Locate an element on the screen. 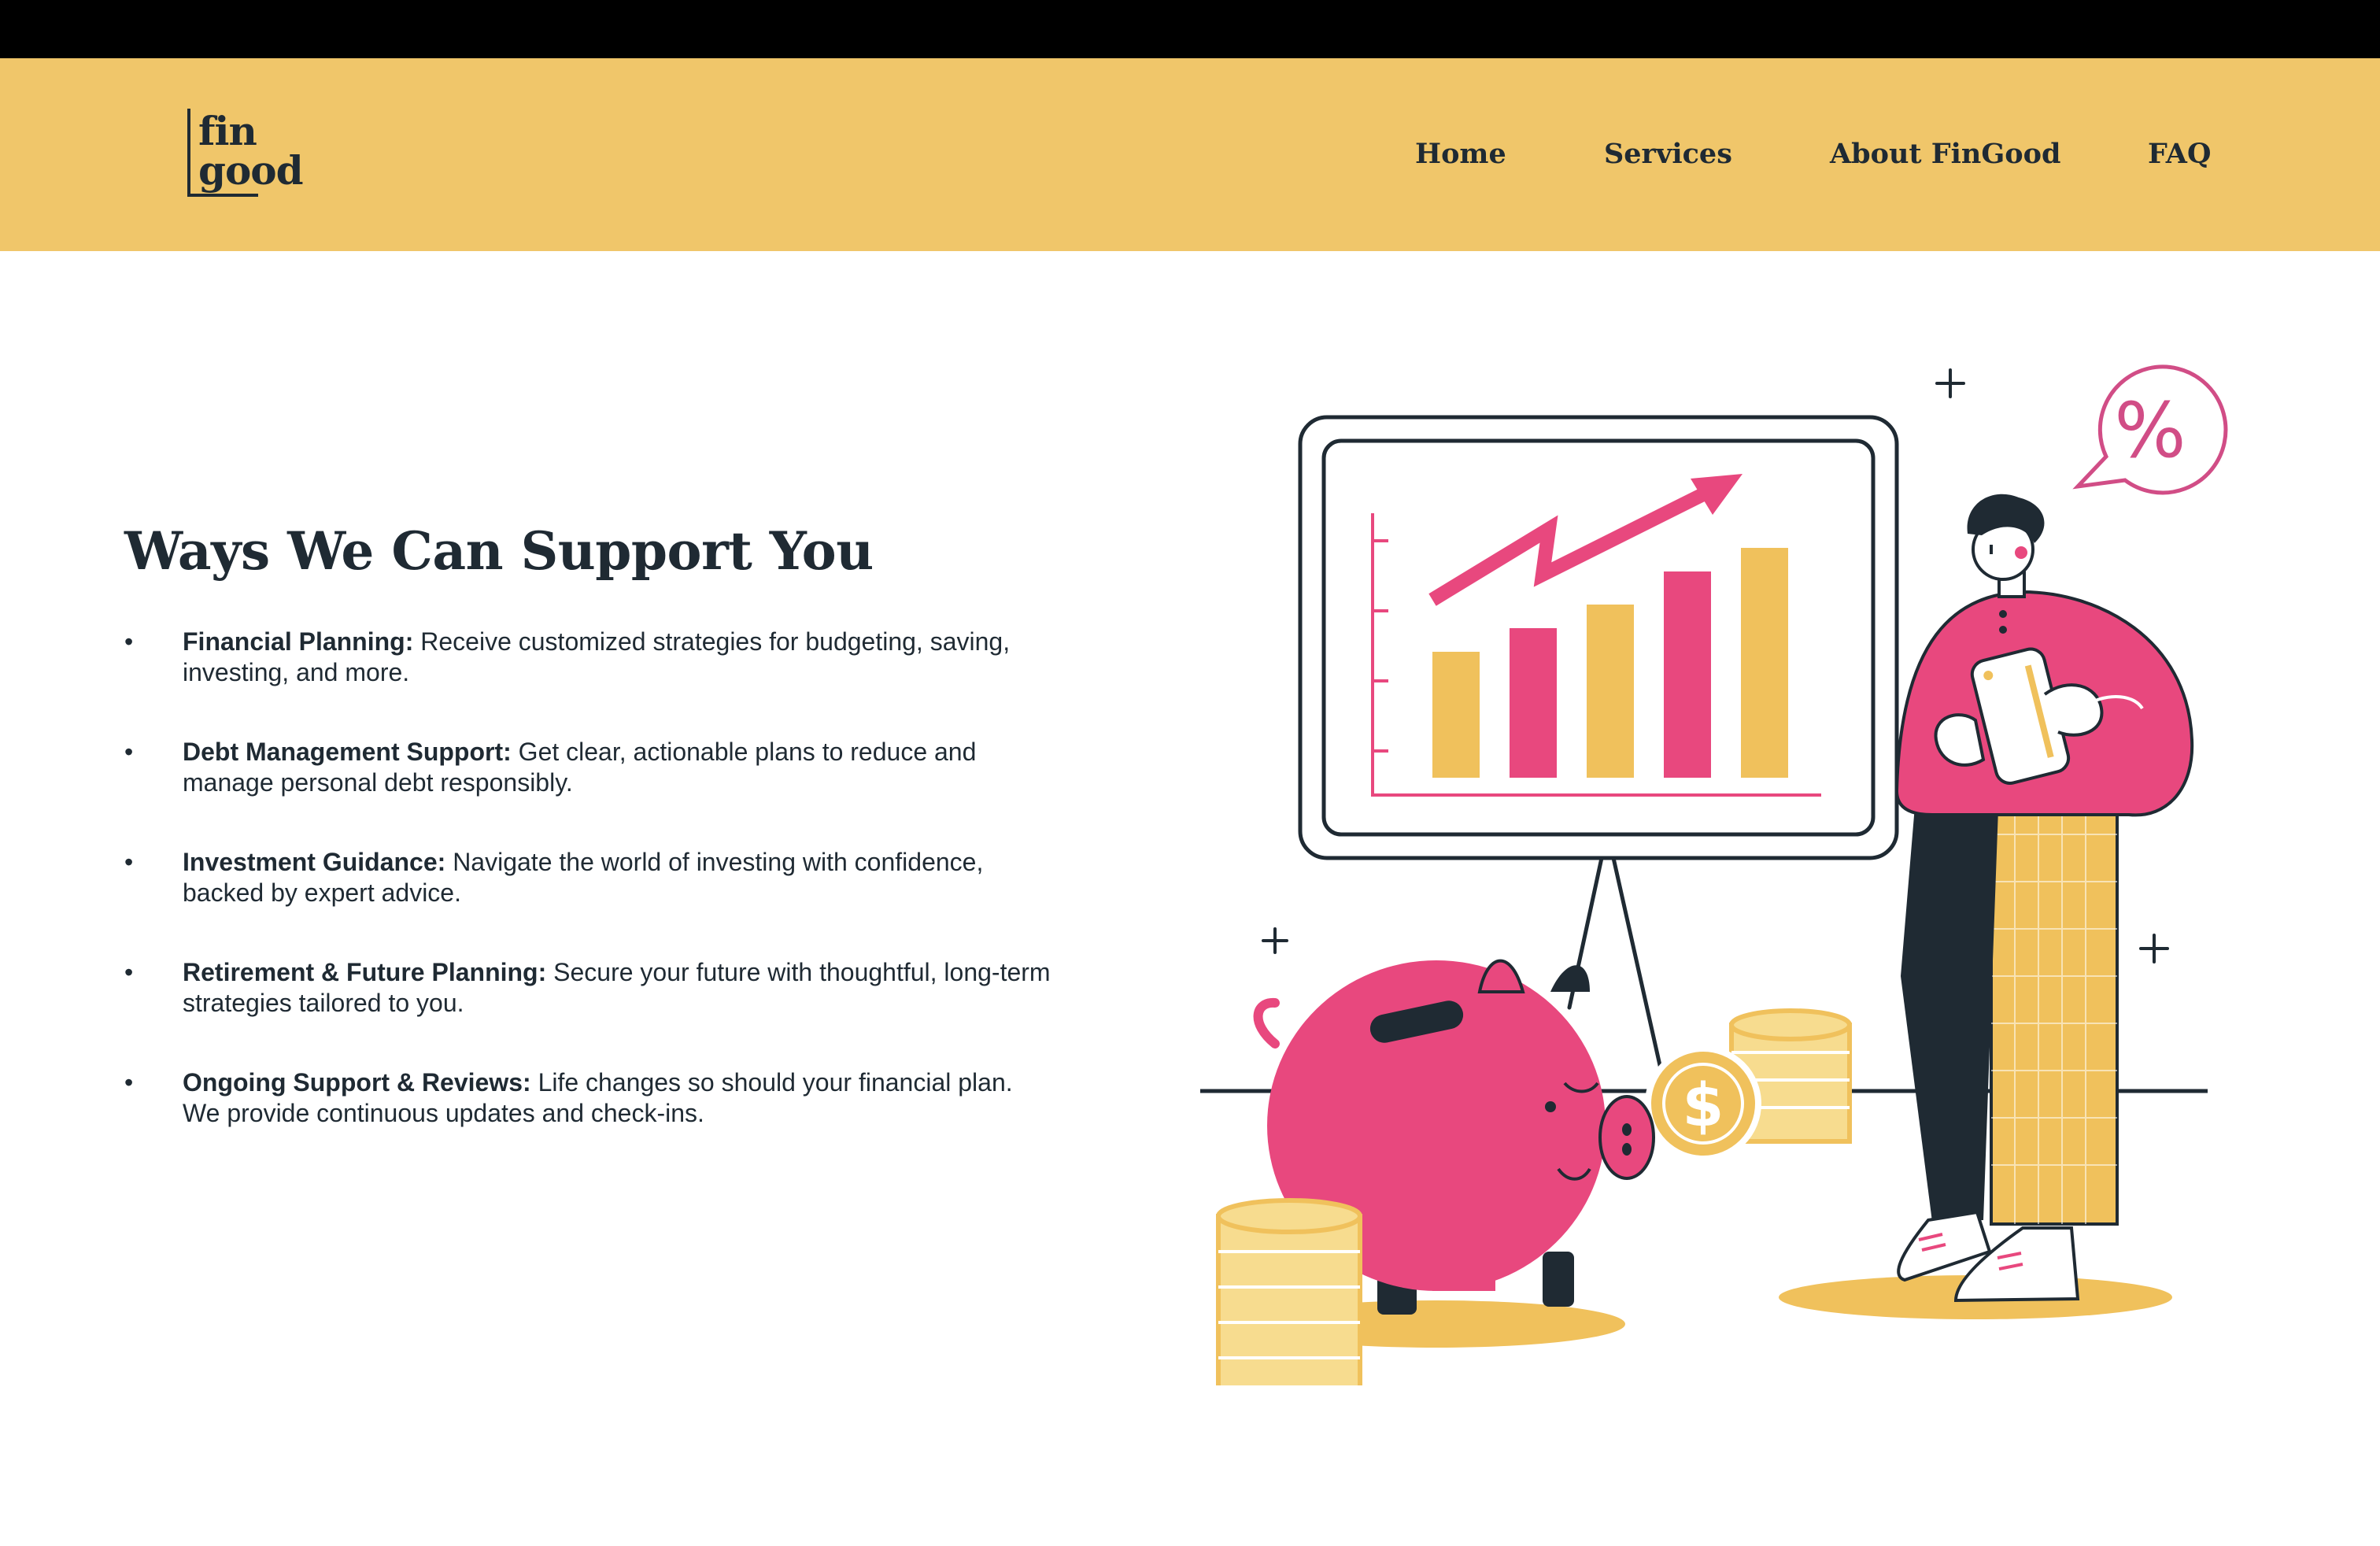 The width and height of the screenshot is (2380, 1546). coin-stack-front is located at coordinates (1289, 1291).